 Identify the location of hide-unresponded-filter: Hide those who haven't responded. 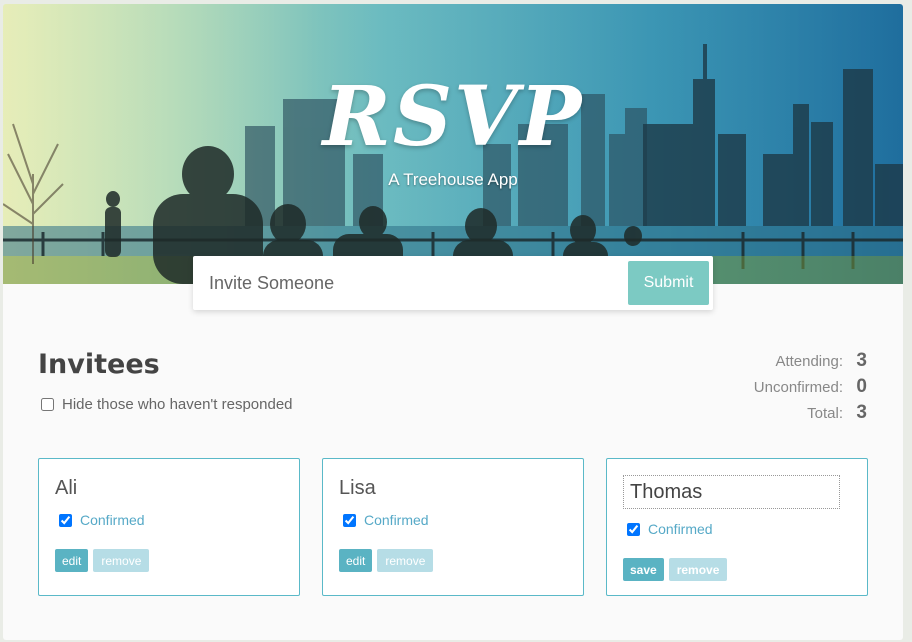
(167, 404).